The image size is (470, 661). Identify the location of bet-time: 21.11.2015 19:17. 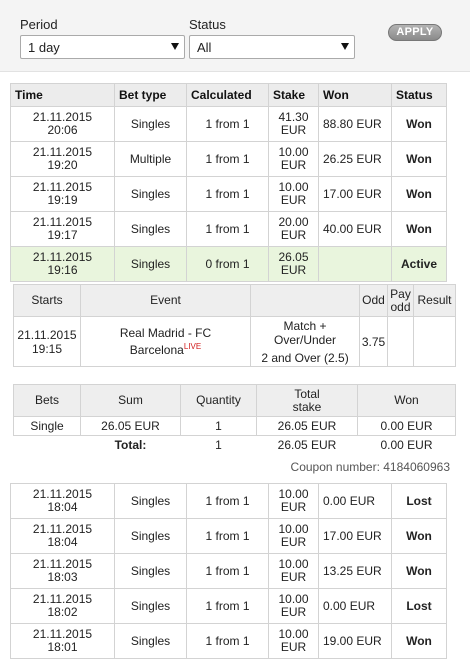
(62, 229).